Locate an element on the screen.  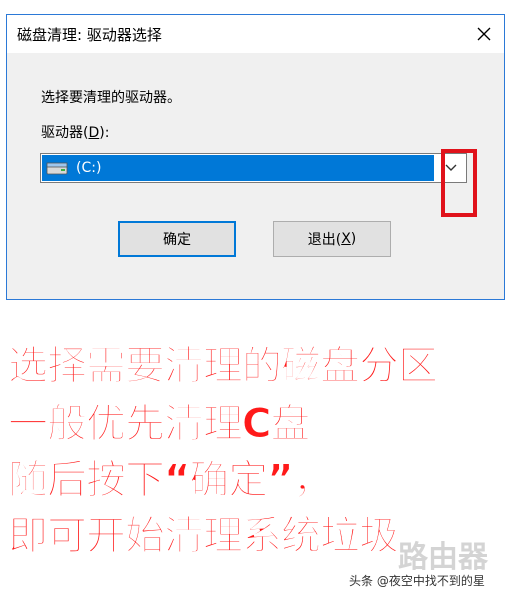
drive-select: (C:) is located at coordinates (253, 168).